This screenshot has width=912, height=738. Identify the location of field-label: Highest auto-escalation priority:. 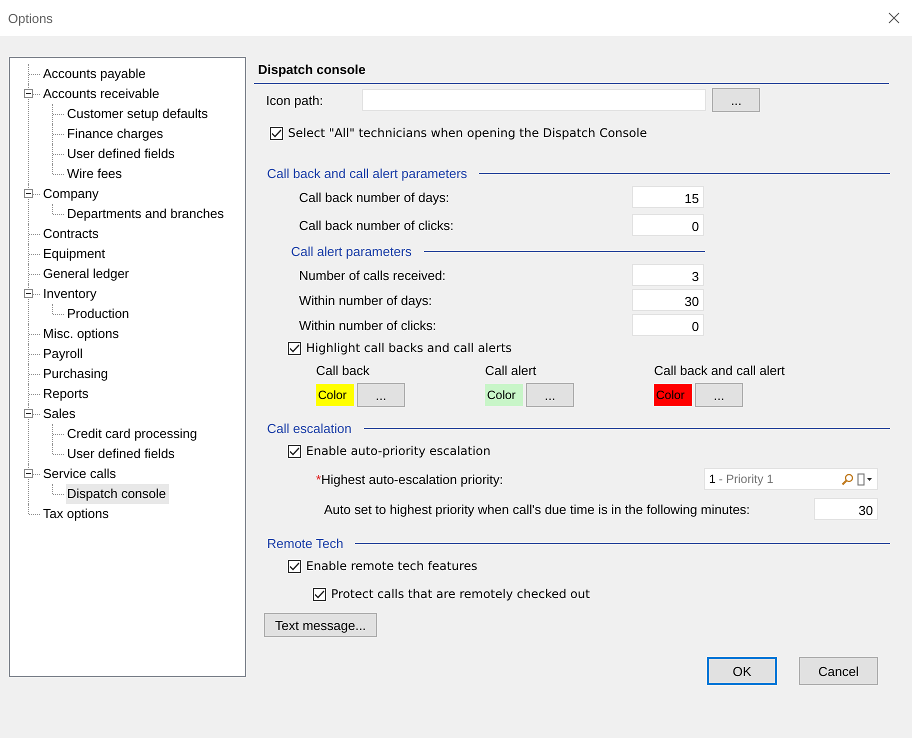
(412, 479).